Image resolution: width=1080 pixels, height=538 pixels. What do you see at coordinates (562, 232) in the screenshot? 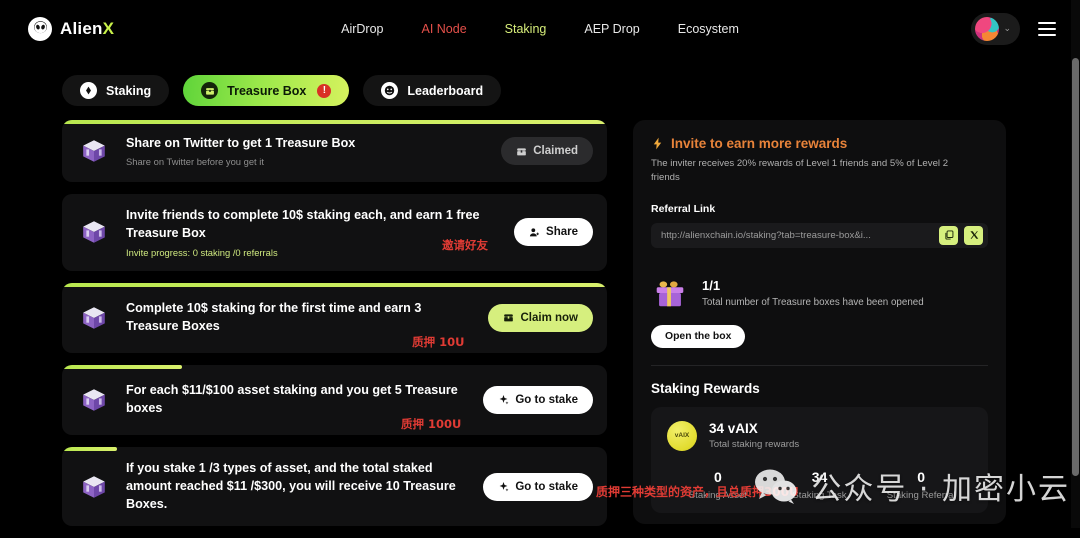
I see `share-button-label: Share` at bounding box center [562, 232].